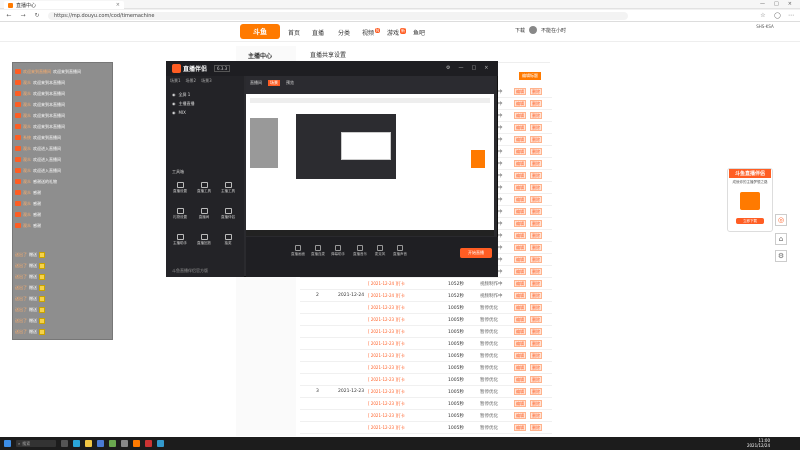 The height and width of the screenshot is (450, 800). What do you see at coordinates (290, 83) in the screenshot?
I see `preview-tab: 预览` at bounding box center [290, 83].